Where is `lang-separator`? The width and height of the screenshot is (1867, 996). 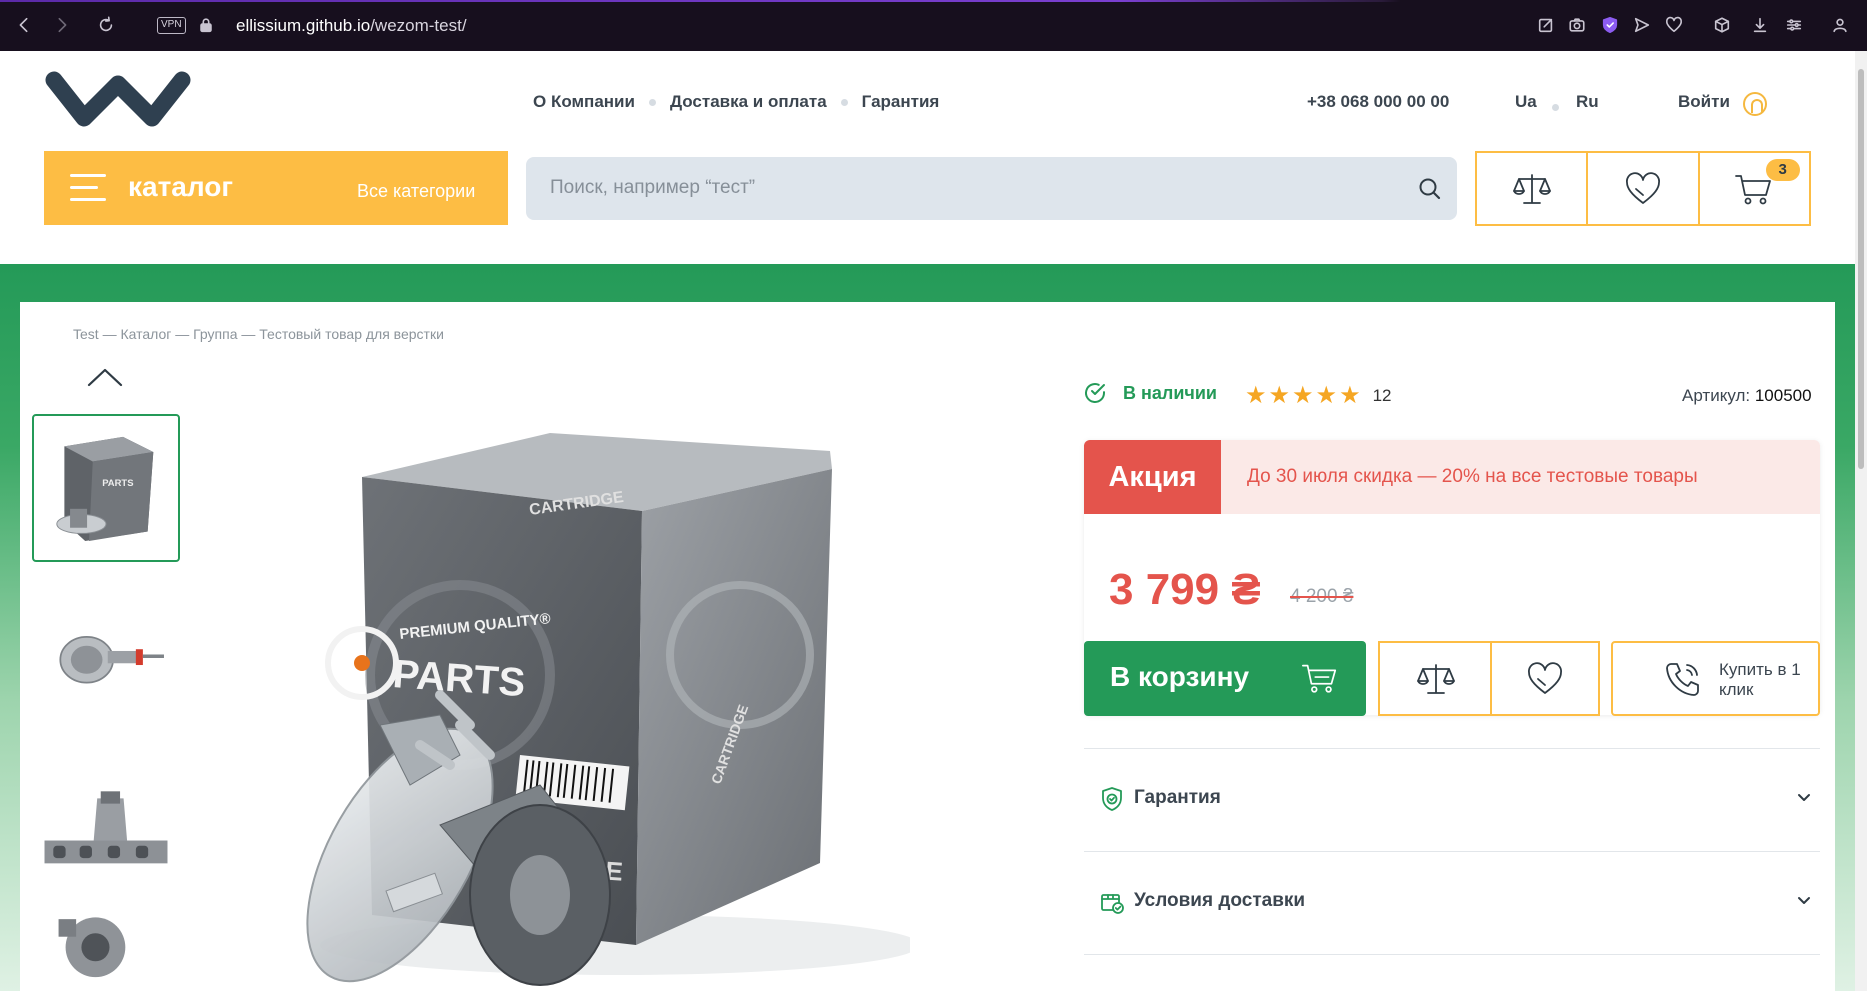
lang-separator is located at coordinates (1555, 107).